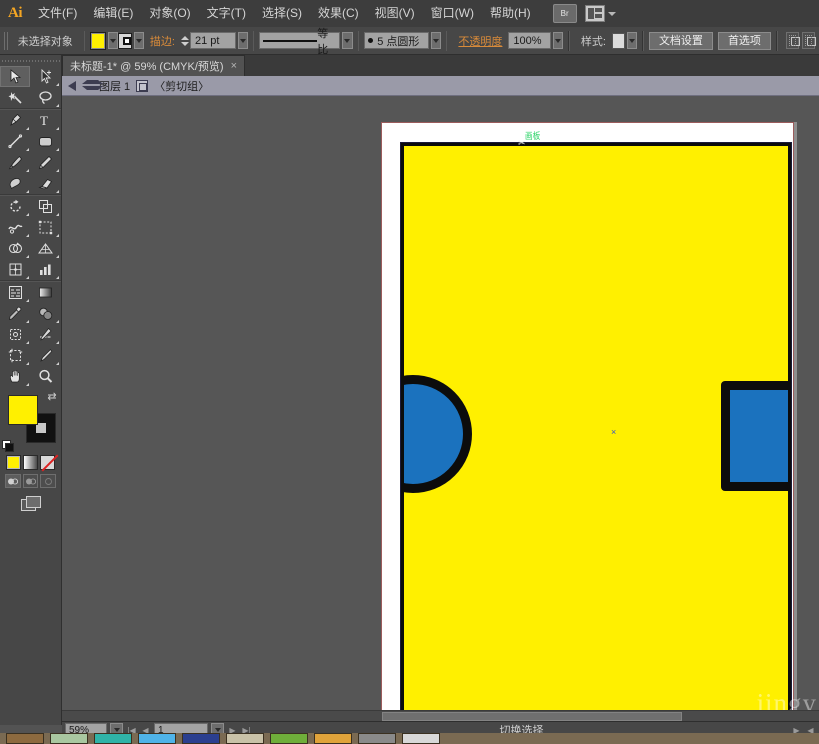  What do you see at coordinates (72, 85) in the screenshot?
I see `back-arrow-icon` at bounding box center [72, 85].